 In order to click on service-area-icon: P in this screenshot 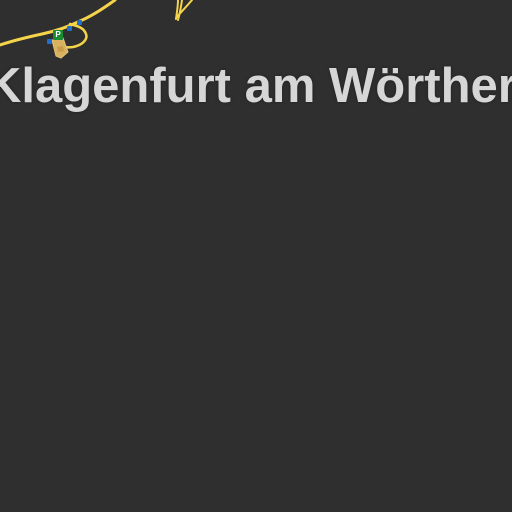, I will do `click(58, 35)`.